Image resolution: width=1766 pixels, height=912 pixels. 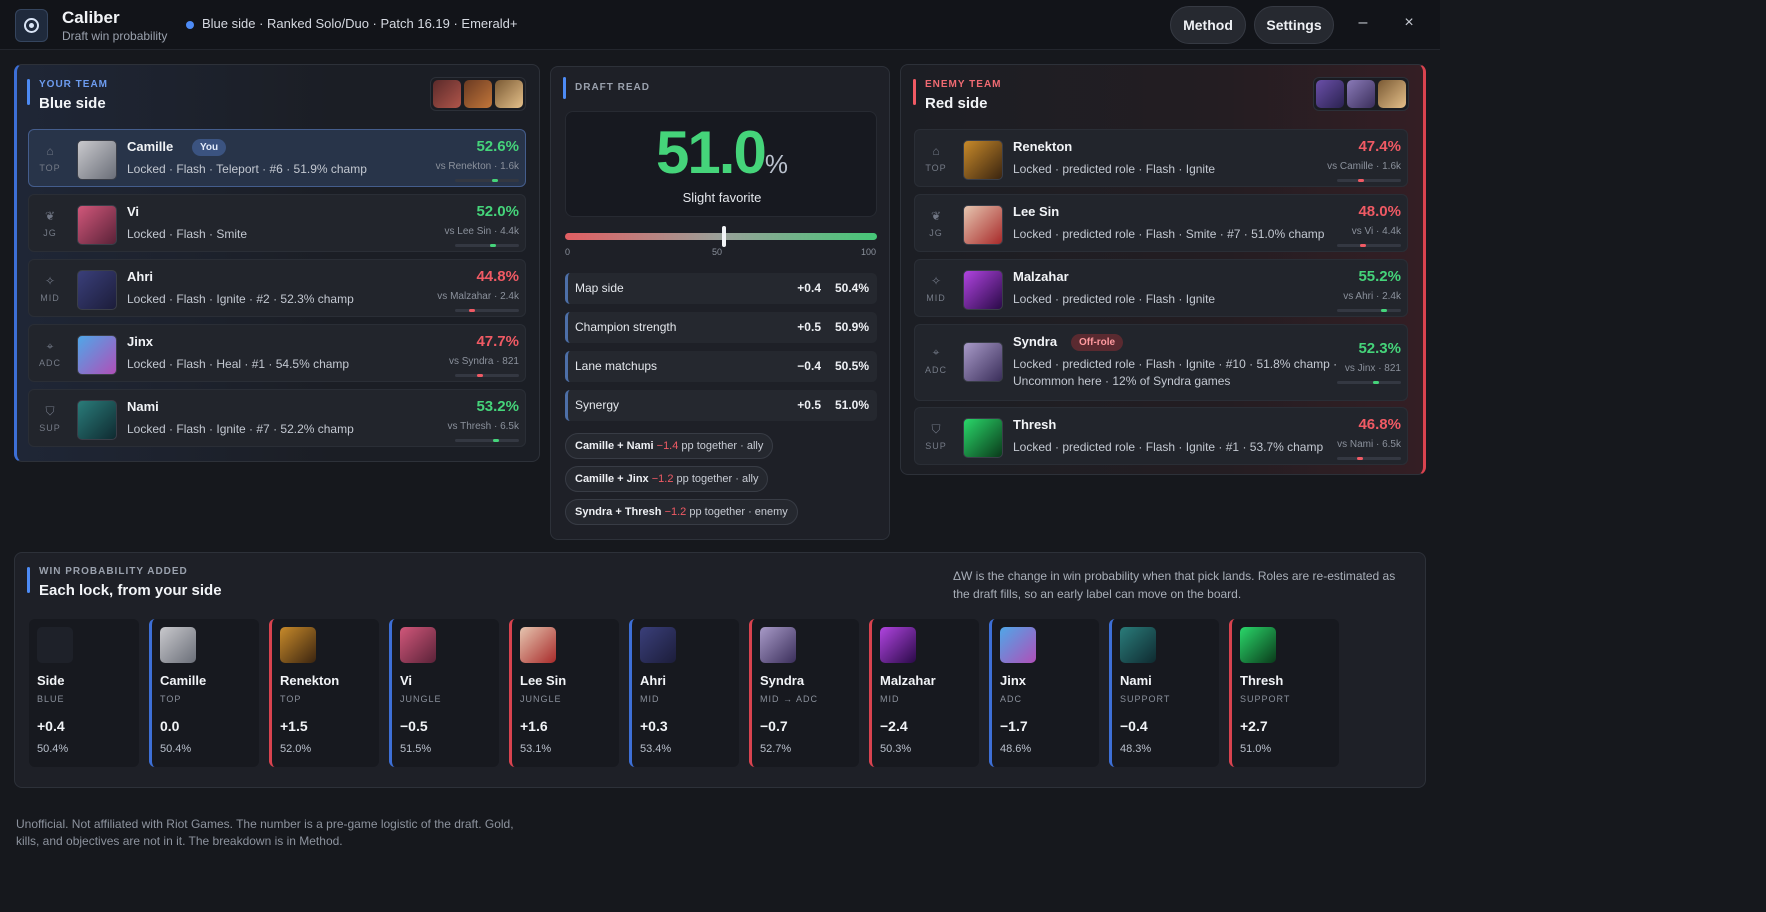 I want to click on synergy-chip: Camille + Jinx −1.2 pp together · ally, so click(x=667, y=479).